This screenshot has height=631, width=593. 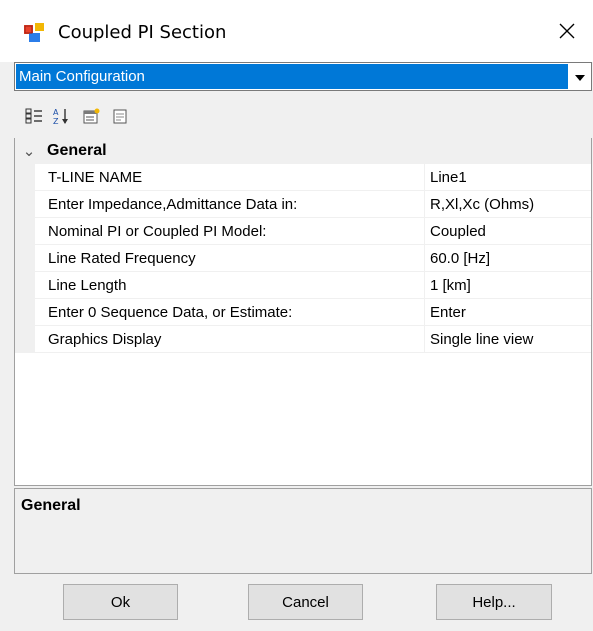 What do you see at coordinates (91, 116) in the screenshot?
I see `property-pages-icon` at bounding box center [91, 116].